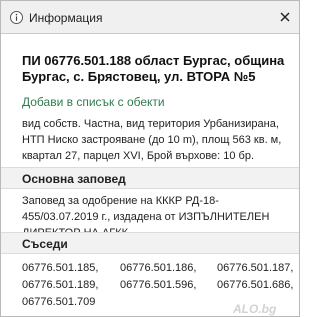 The height and width of the screenshot is (317, 320). What do you see at coordinates (60, 268) in the screenshot?
I see `neighbor-item: 06776.501.185,` at bounding box center [60, 268].